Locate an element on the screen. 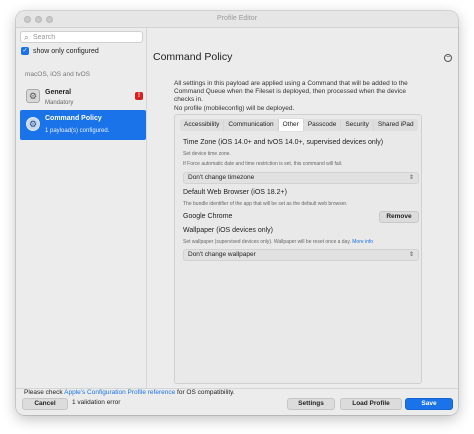 The image size is (474, 434). compatibility-note-suffix: for OS compatibility. is located at coordinates (206, 392).